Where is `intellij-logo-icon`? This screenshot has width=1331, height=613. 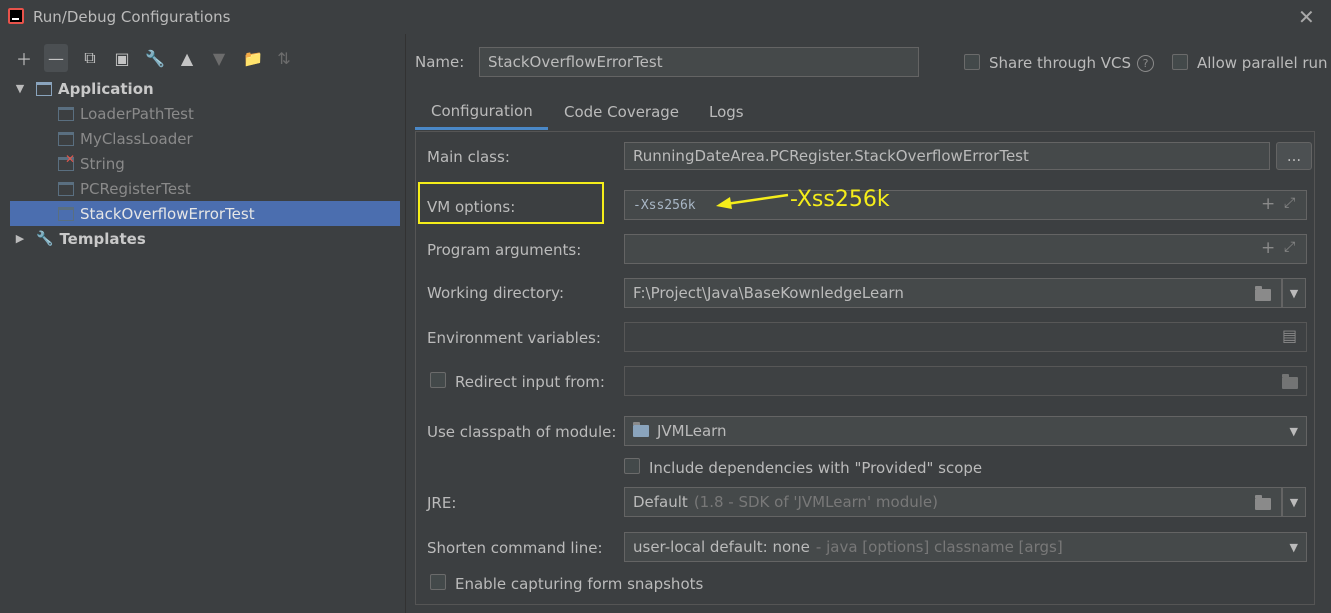 intellij-logo-icon is located at coordinates (16, 16).